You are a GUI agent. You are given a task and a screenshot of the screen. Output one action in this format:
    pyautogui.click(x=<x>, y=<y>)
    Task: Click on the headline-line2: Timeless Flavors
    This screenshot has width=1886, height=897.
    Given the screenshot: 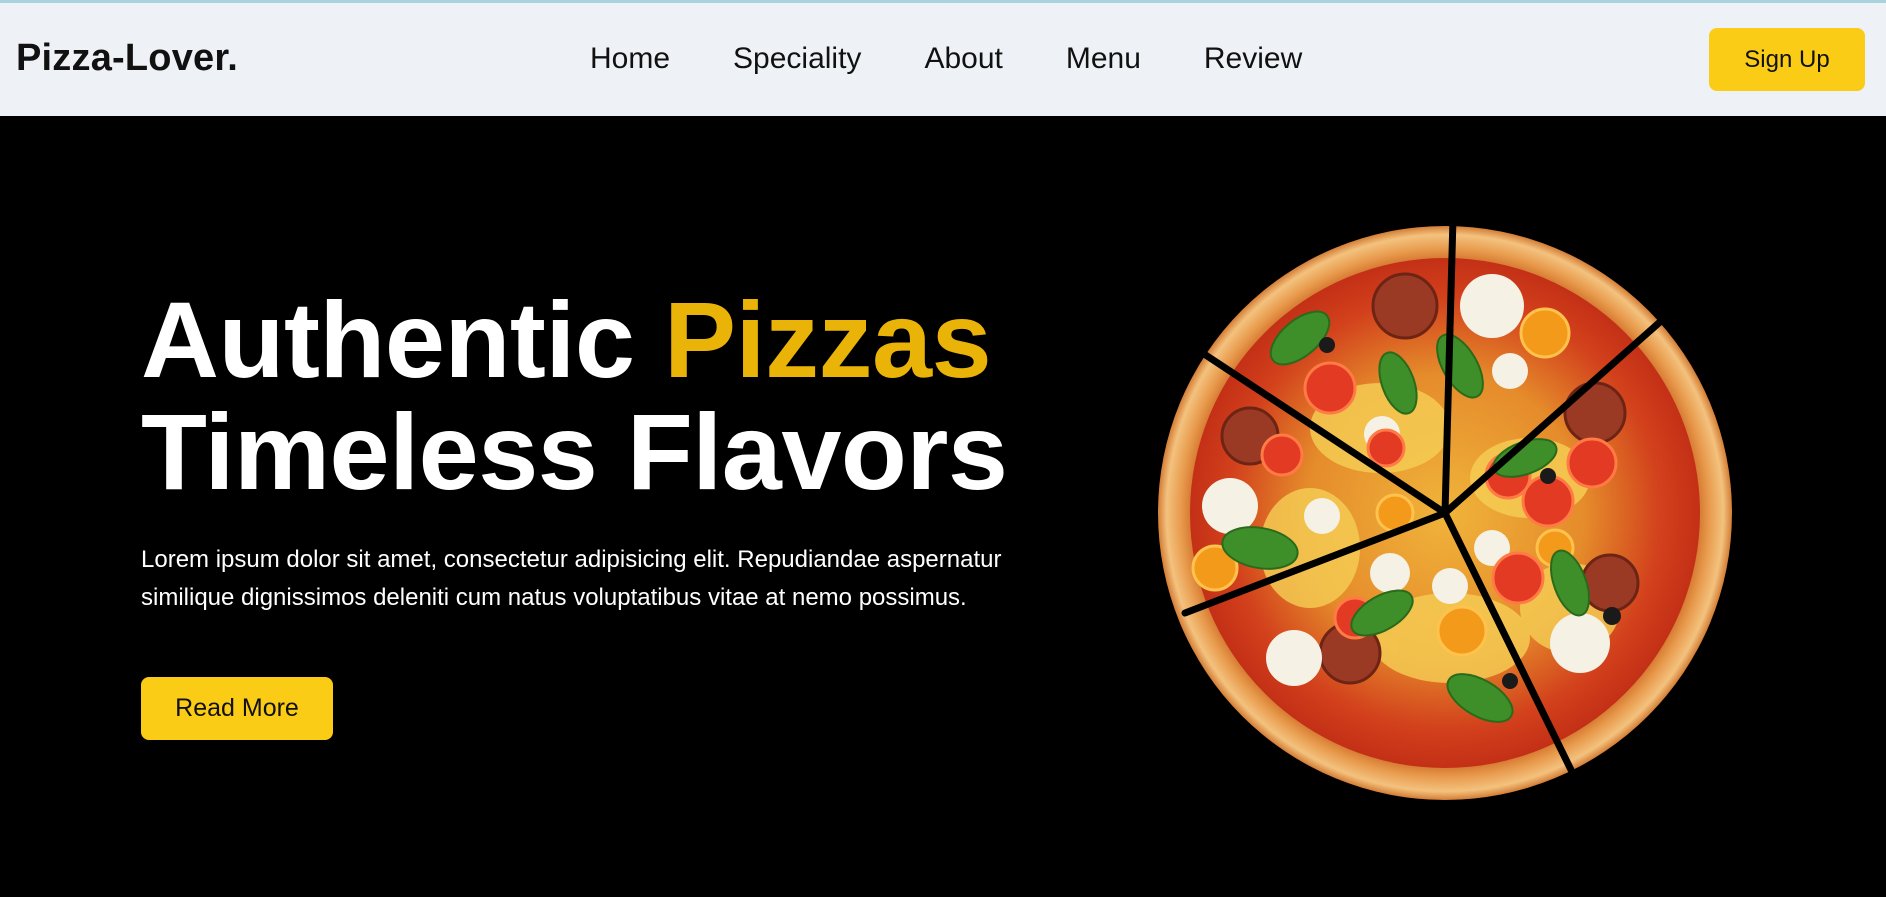 What is the action you would take?
    pyautogui.click(x=574, y=451)
    